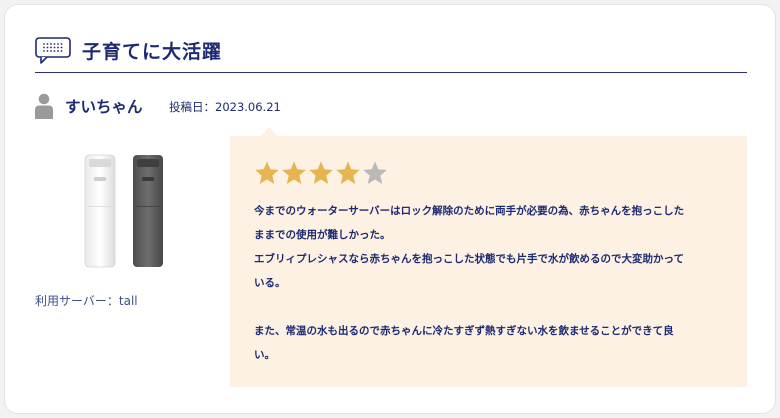 The width and height of the screenshot is (780, 418). Describe the element at coordinates (264, 355) in the screenshot. I see `review-line: い。` at that location.